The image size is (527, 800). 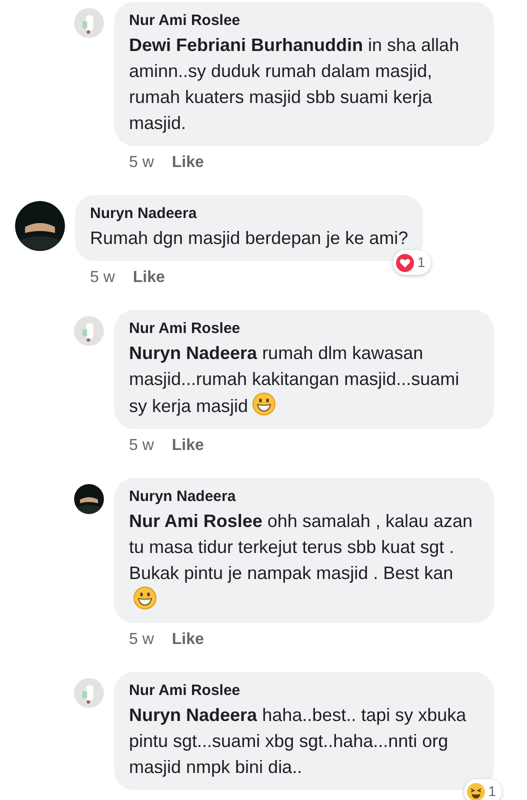 What do you see at coordinates (249, 238) in the screenshot?
I see `comment-text: Rumah dgn masjid berdepan je ke ami?` at bounding box center [249, 238].